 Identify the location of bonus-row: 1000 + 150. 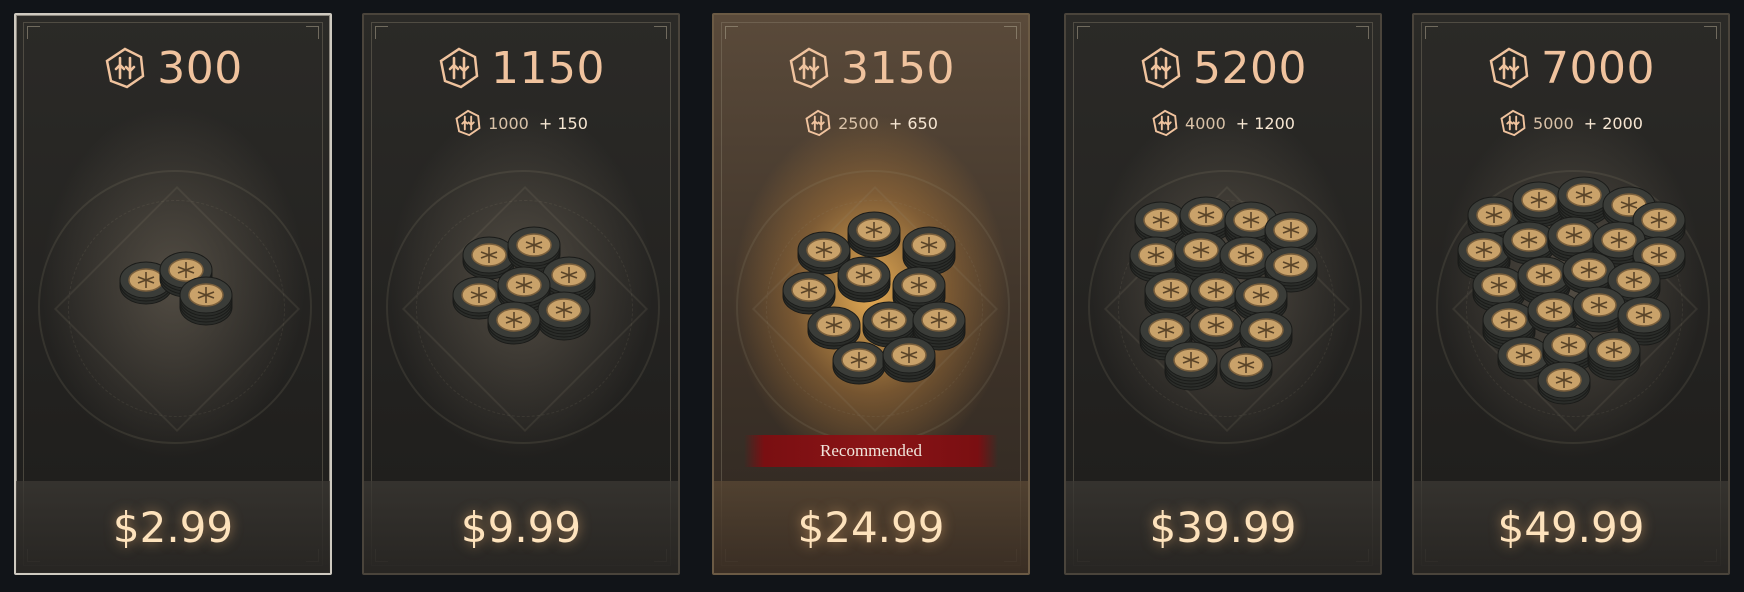
(521, 123).